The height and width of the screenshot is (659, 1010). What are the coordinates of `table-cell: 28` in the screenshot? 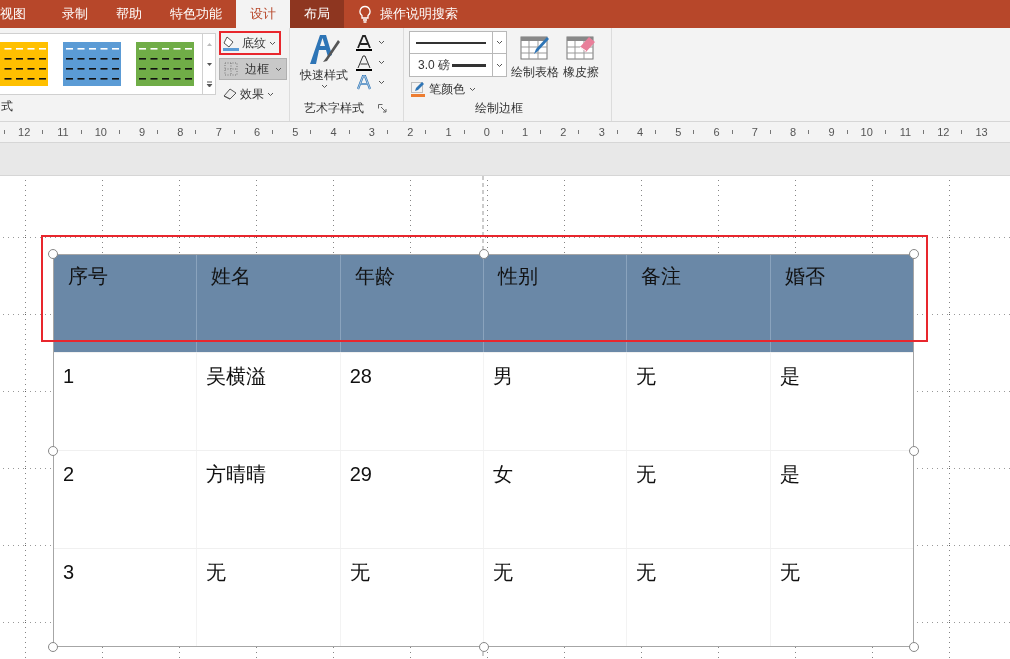 It's located at (412, 401).